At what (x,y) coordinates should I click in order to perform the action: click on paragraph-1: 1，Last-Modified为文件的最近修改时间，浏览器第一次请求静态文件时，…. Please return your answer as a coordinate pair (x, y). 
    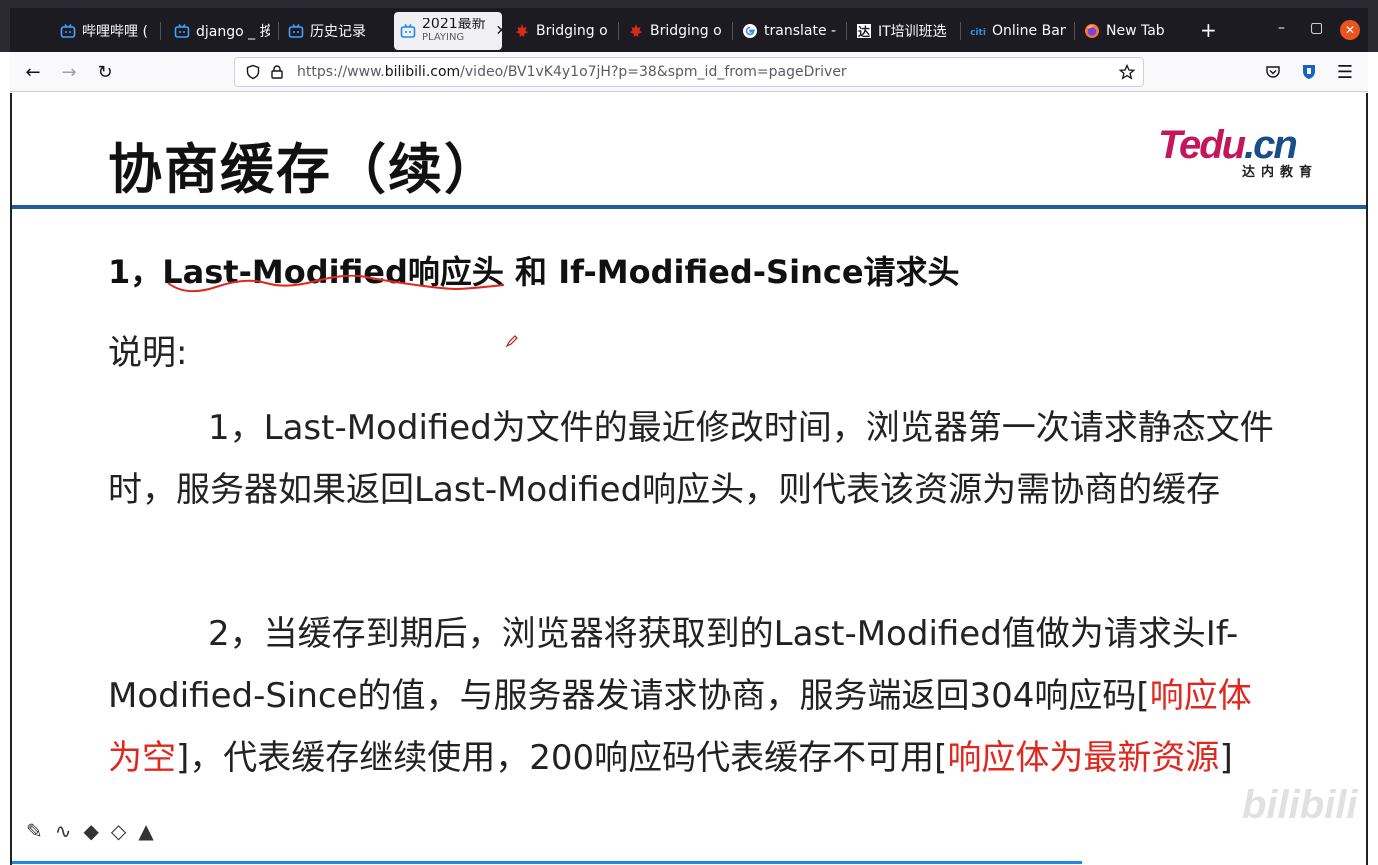
    Looking at the image, I should click on (693, 459).